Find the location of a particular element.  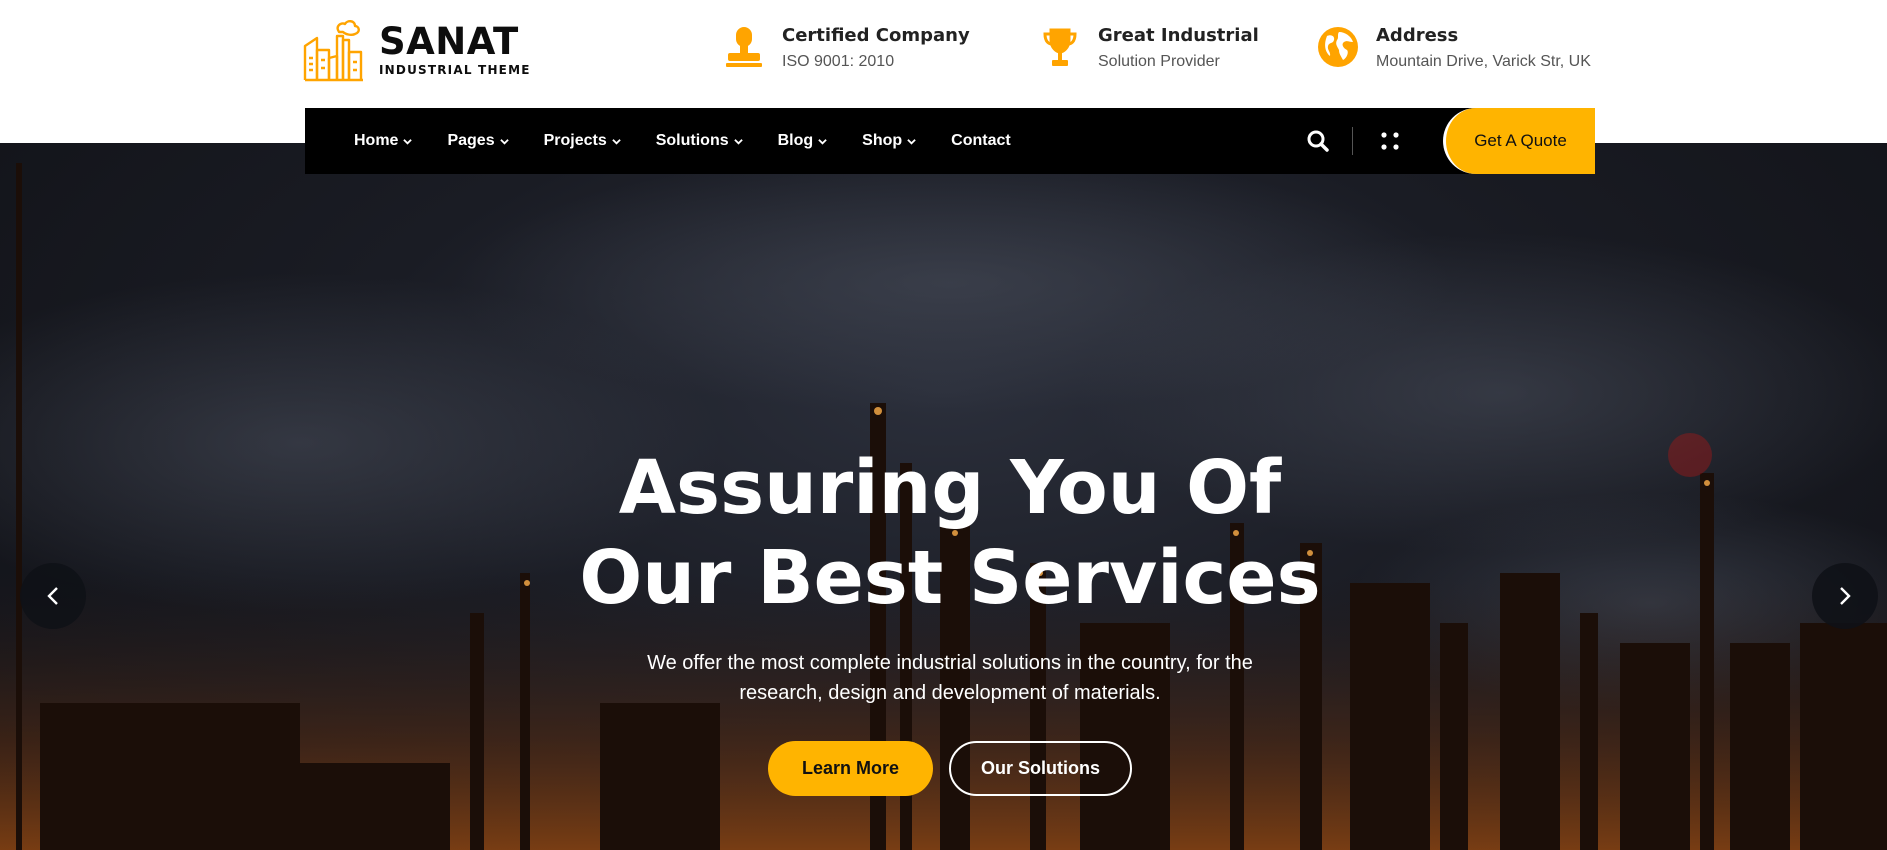

factory-logo-icon is located at coordinates (333, 51).